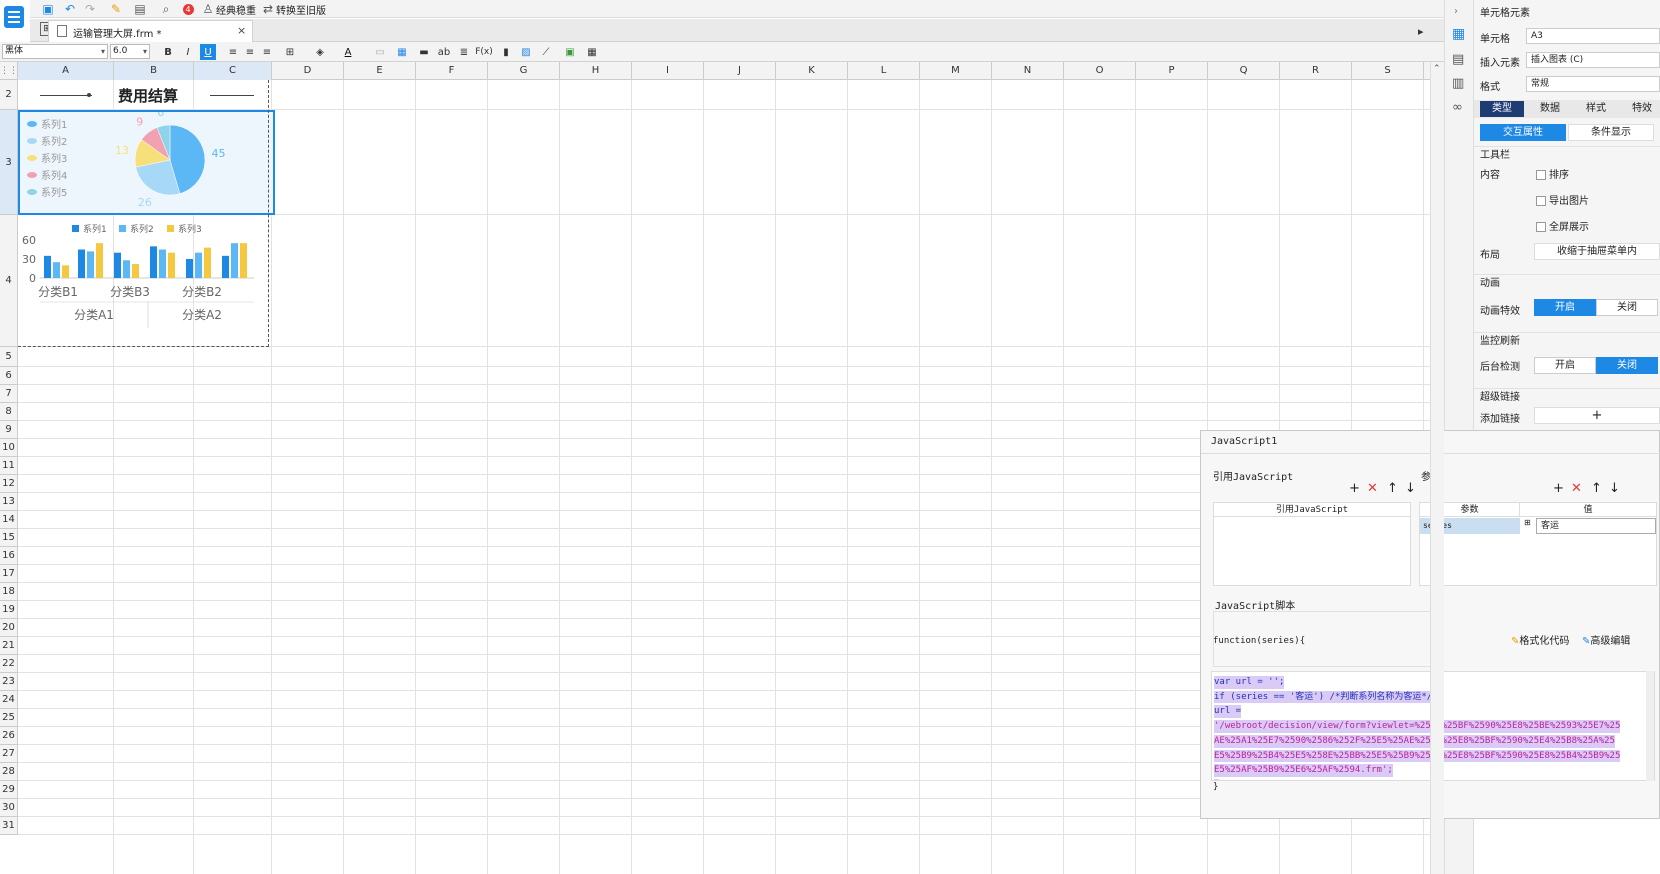  Describe the element at coordinates (1593, 84) in the screenshot. I see `format-select: 常规` at that location.